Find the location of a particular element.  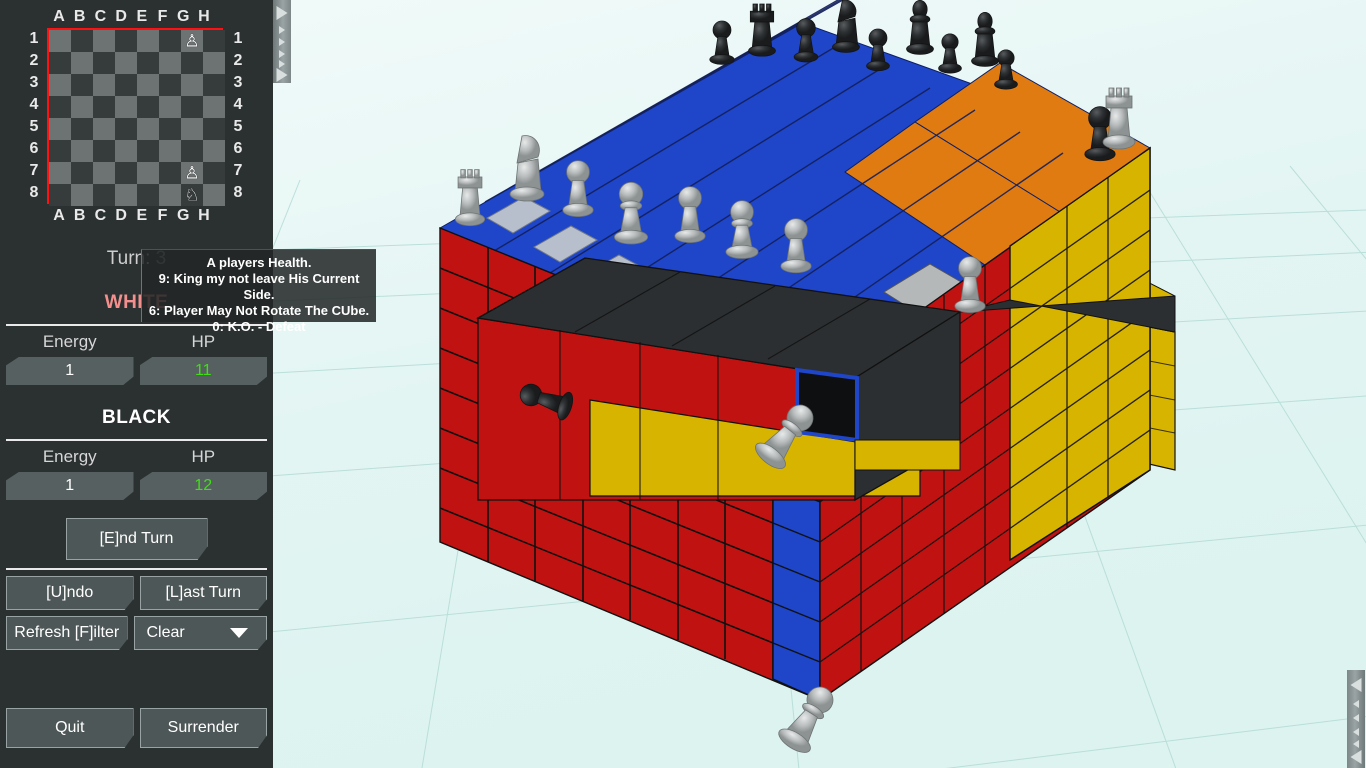

mini-square-D8 is located at coordinates (126, 195).